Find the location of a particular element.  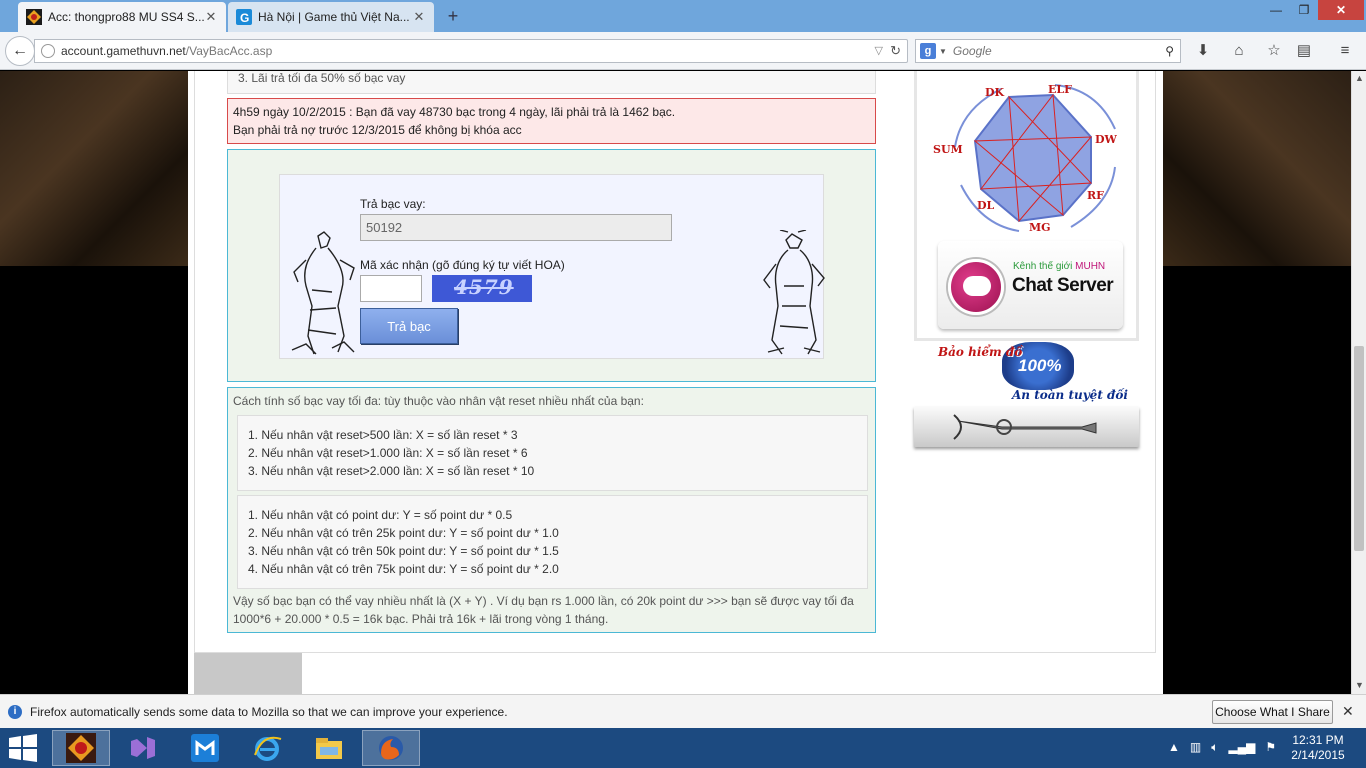

dropdown-arrow-icon: ▽ is located at coordinates (879, 50).